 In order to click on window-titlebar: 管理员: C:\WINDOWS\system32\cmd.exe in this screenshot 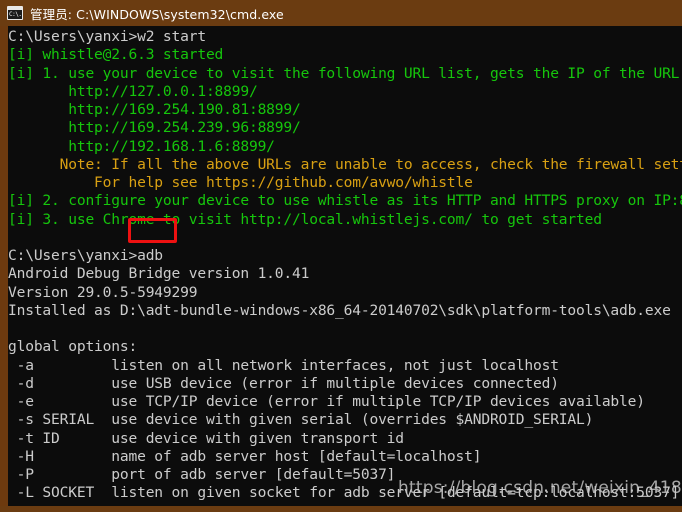, I will do `click(341, 13)`.